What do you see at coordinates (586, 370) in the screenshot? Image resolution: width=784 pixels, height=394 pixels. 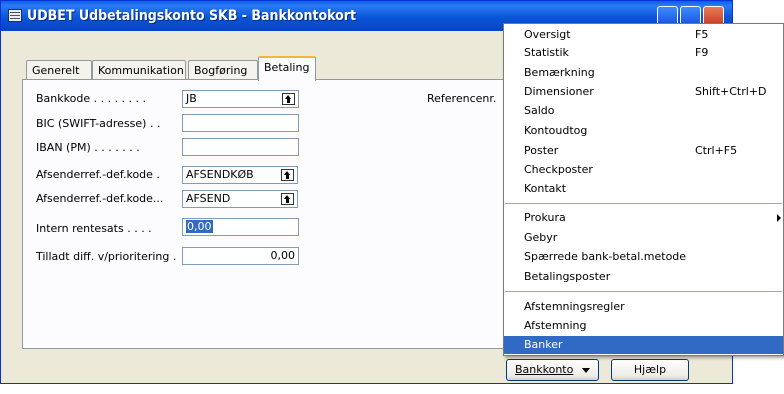 I see `chevron-down-icon` at bounding box center [586, 370].